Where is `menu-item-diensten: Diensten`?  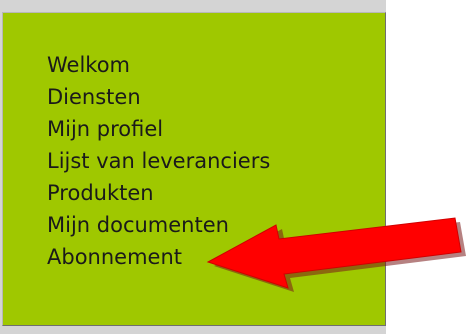 menu-item-diensten: Diensten is located at coordinates (158, 97).